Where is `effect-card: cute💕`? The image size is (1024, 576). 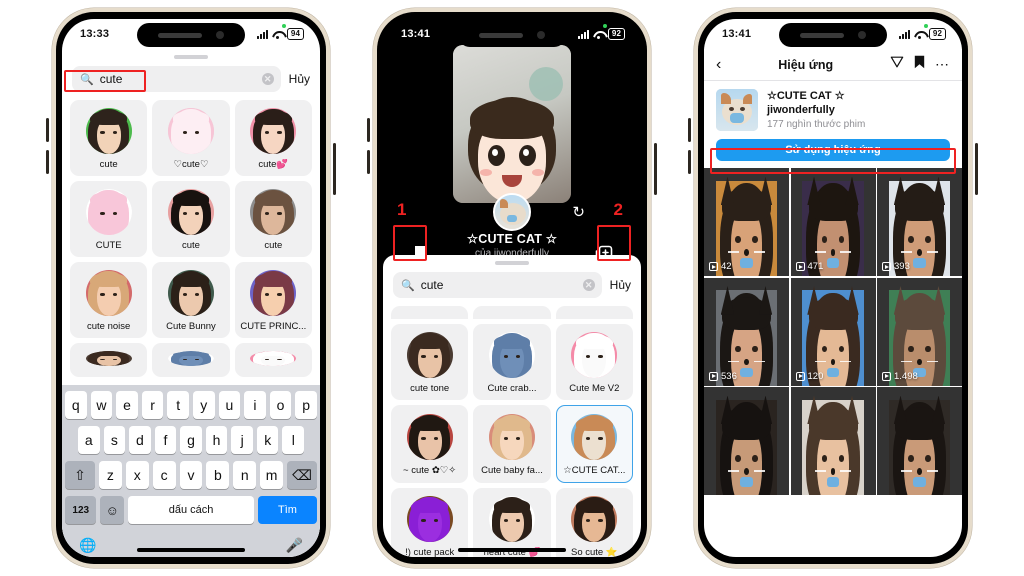
effect-card: cute💕 is located at coordinates (273, 138).